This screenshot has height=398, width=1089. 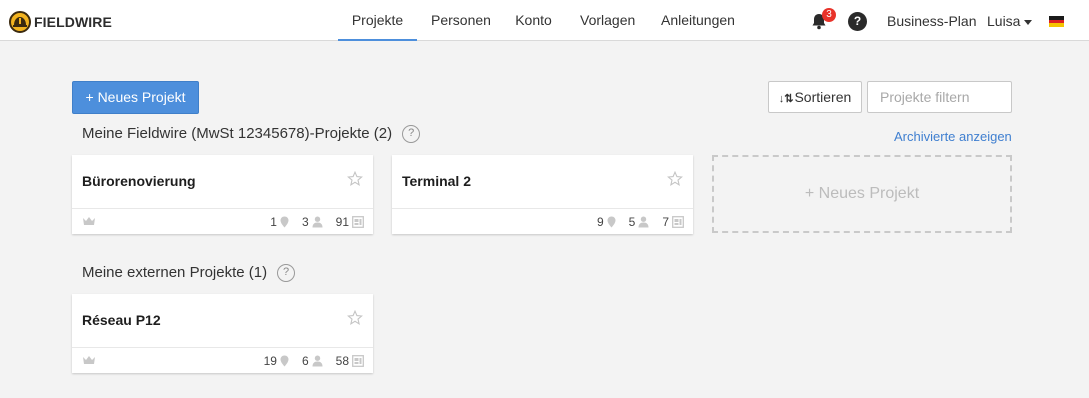 I want to click on sort-icon: ↓⇅, so click(x=786, y=99).